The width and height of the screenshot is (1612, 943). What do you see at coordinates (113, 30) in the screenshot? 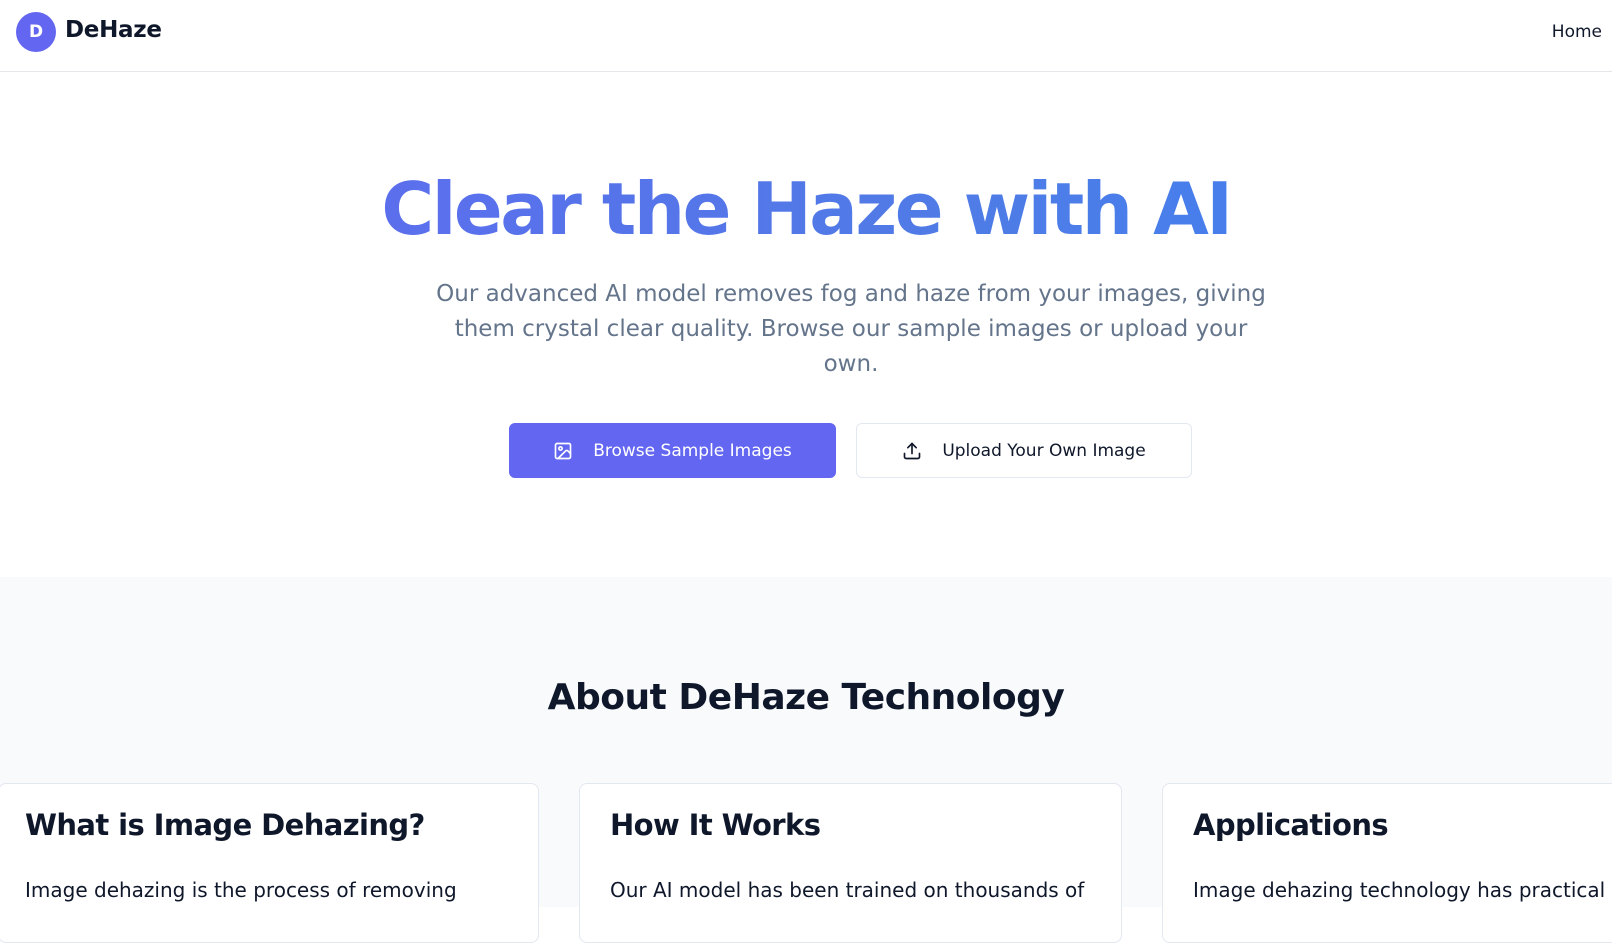
I see `logo-text: DeHaze` at bounding box center [113, 30].